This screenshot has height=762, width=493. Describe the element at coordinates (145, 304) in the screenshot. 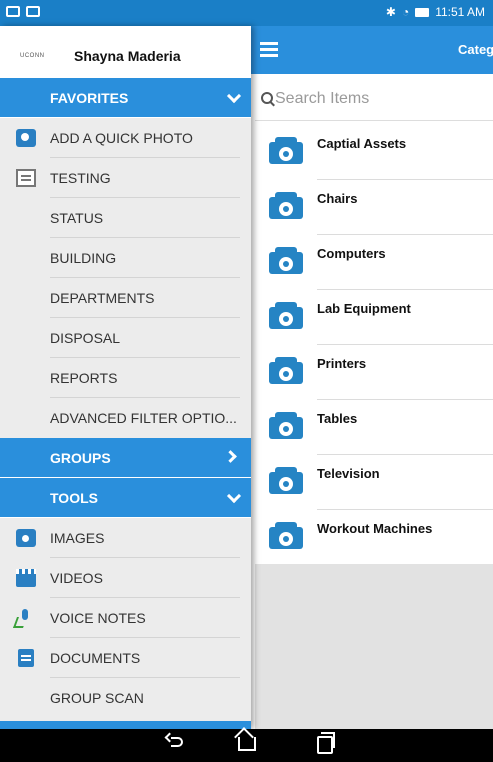

I see `drawer-item-label: DEPARTMENTS` at that location.